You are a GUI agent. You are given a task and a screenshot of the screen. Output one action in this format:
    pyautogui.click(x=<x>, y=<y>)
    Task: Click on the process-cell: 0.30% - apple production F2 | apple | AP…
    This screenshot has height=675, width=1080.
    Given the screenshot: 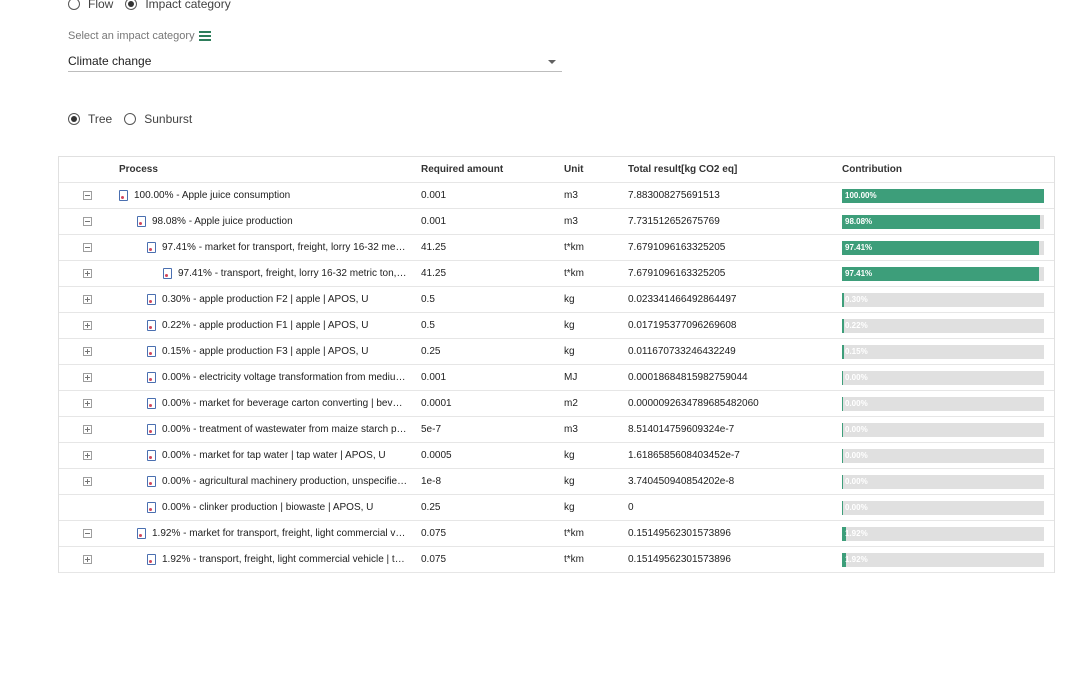 What is the action you would take?
    pyautogui.click(x=264, y=300)
    